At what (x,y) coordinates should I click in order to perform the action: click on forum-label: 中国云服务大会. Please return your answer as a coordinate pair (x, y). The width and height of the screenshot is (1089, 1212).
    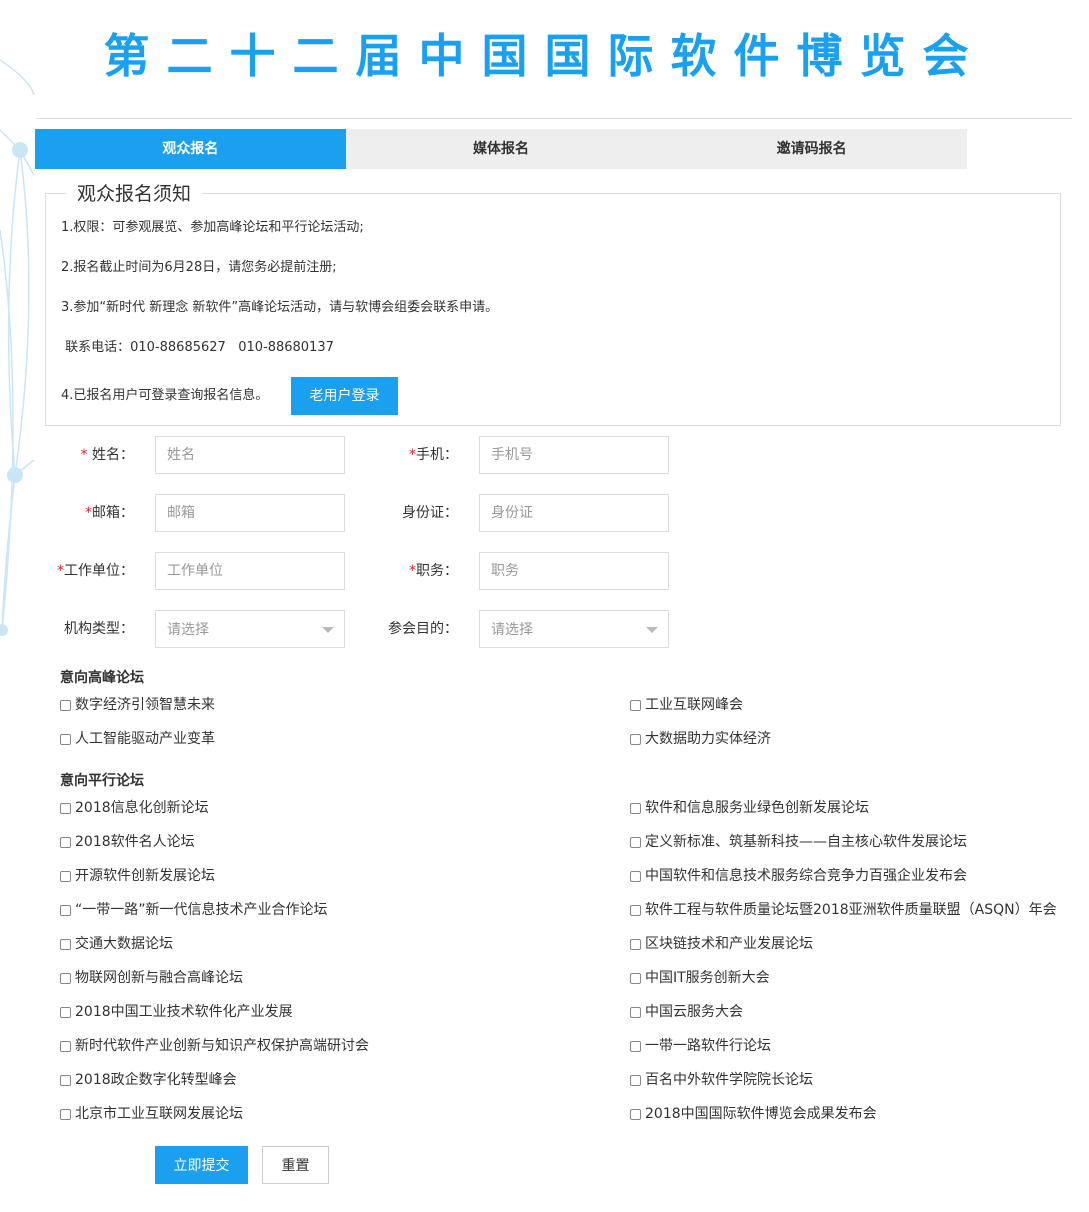
    Looking at the image, I should click on (694, 1012).